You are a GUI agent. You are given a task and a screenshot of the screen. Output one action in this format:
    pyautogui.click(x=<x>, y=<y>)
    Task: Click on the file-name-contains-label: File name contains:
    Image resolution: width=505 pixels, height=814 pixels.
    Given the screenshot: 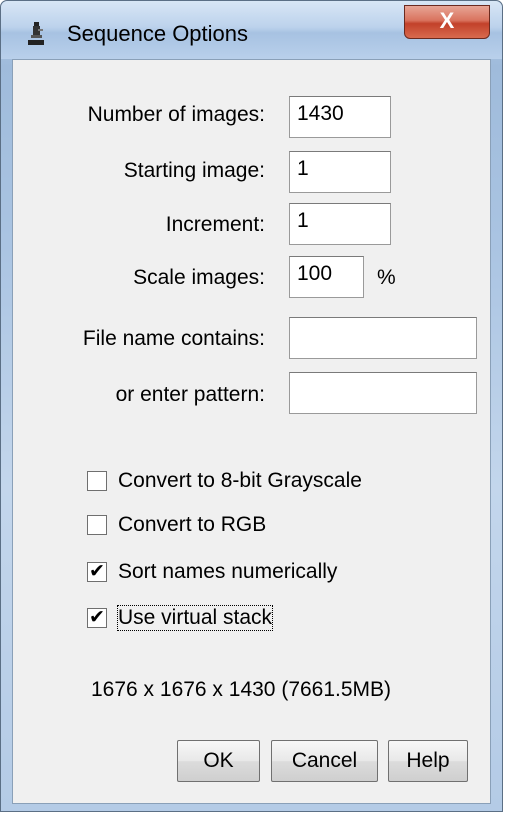 What is the action you would take?
    pyautogui.click(x=173, y=338)
    